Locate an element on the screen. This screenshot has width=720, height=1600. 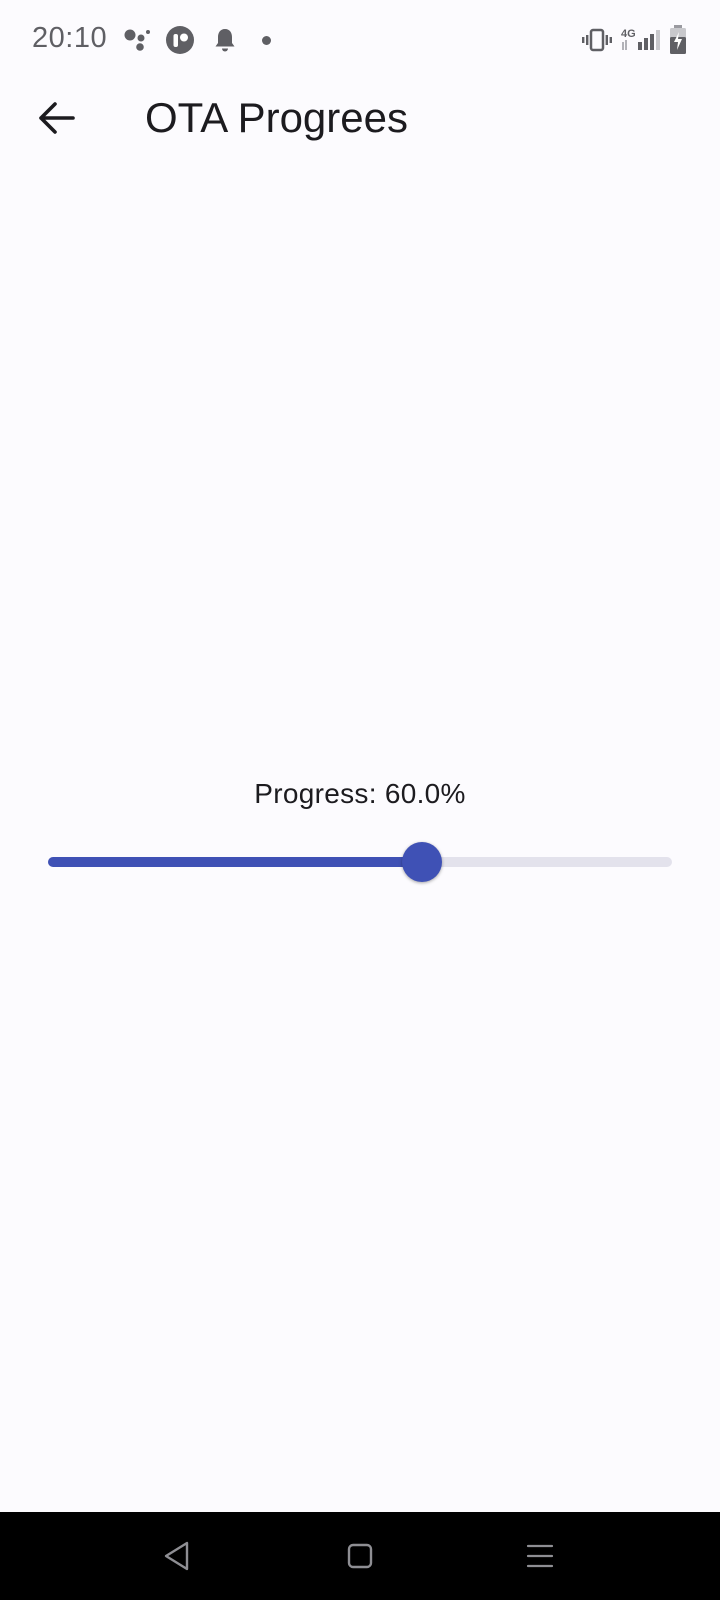
arrow-back-icon is located at coordinates (57, 118).